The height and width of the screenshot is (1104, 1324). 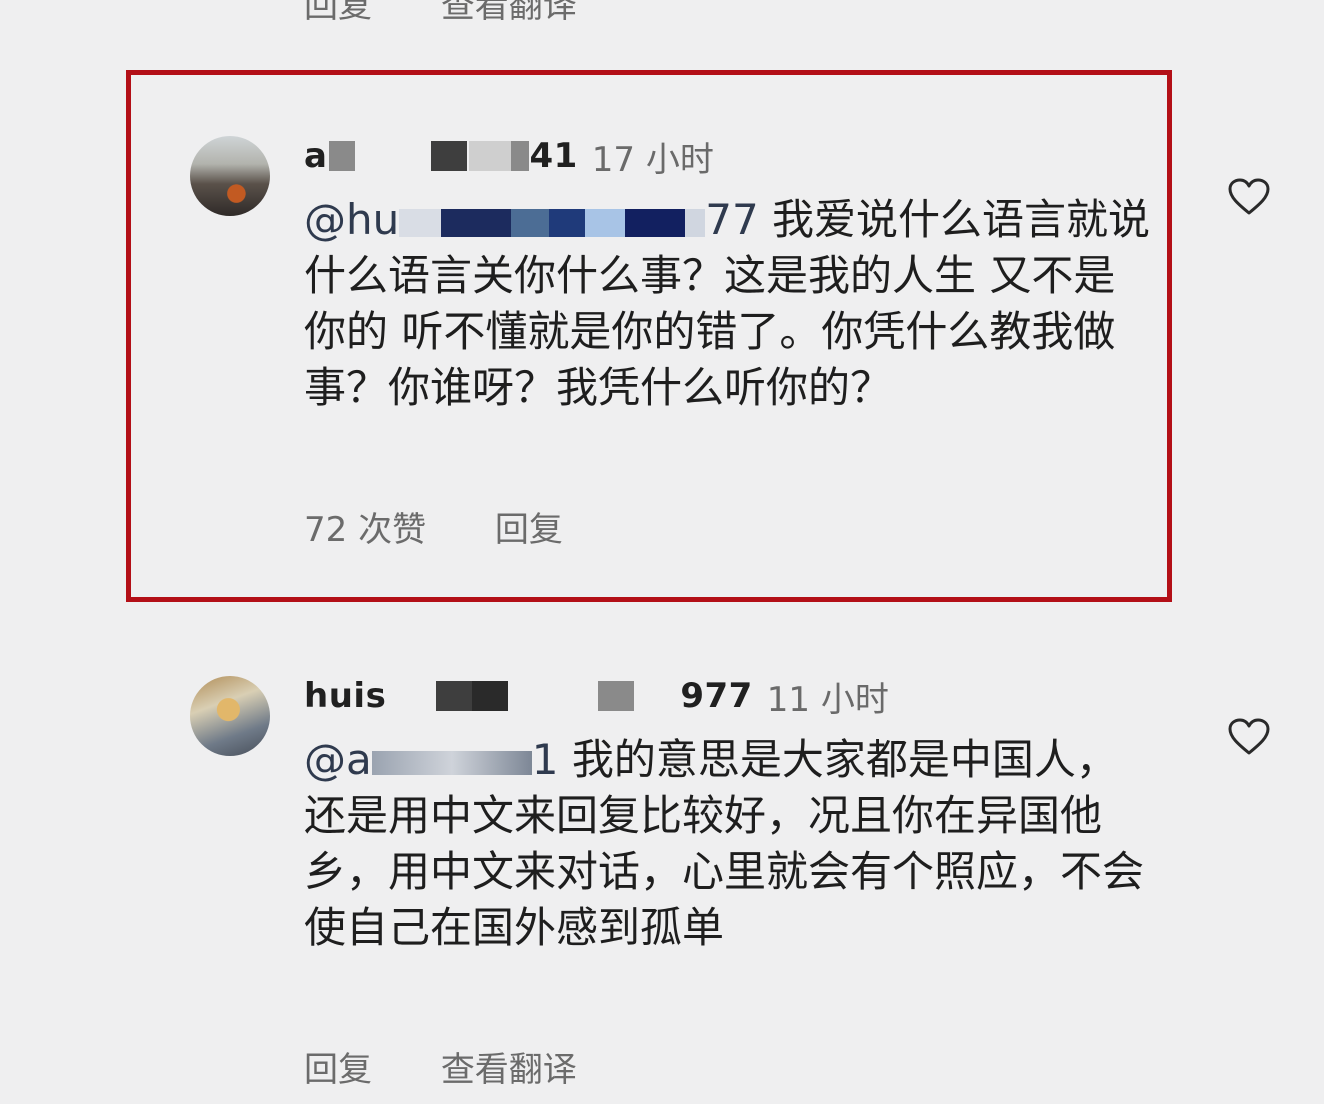 What do you see at coordinates (553, 156) in the screenshot?
I see `username-suffix: 41` at bounding box center [553, 156].